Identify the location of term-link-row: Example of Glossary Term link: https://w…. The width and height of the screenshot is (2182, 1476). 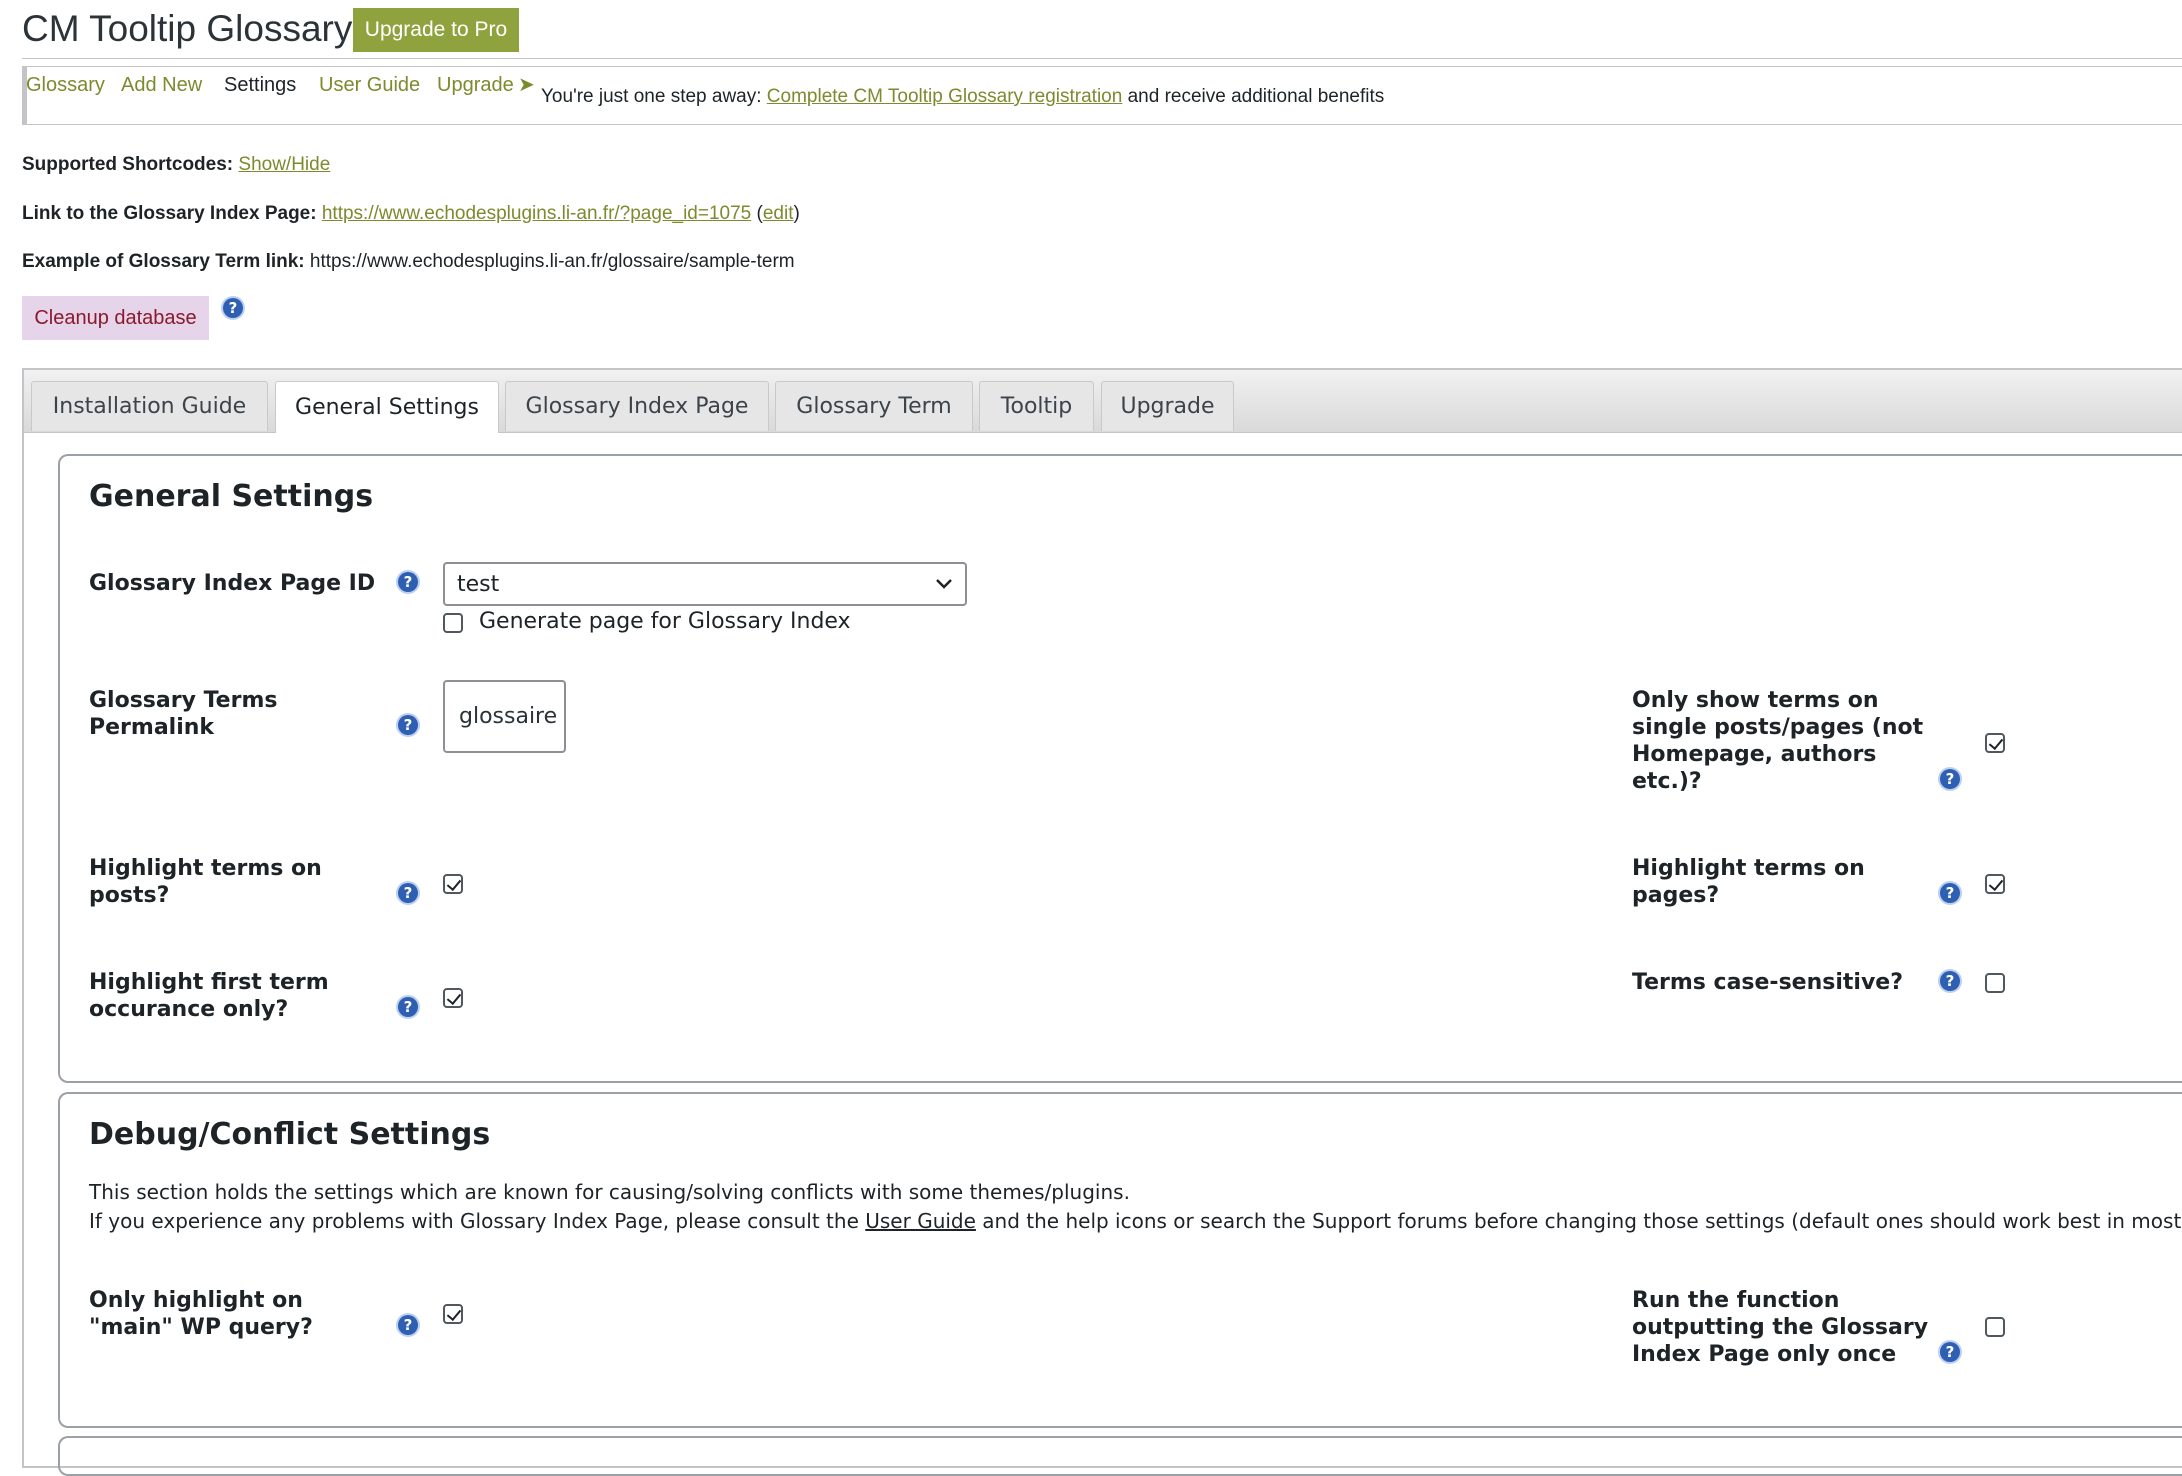
(408, 262).